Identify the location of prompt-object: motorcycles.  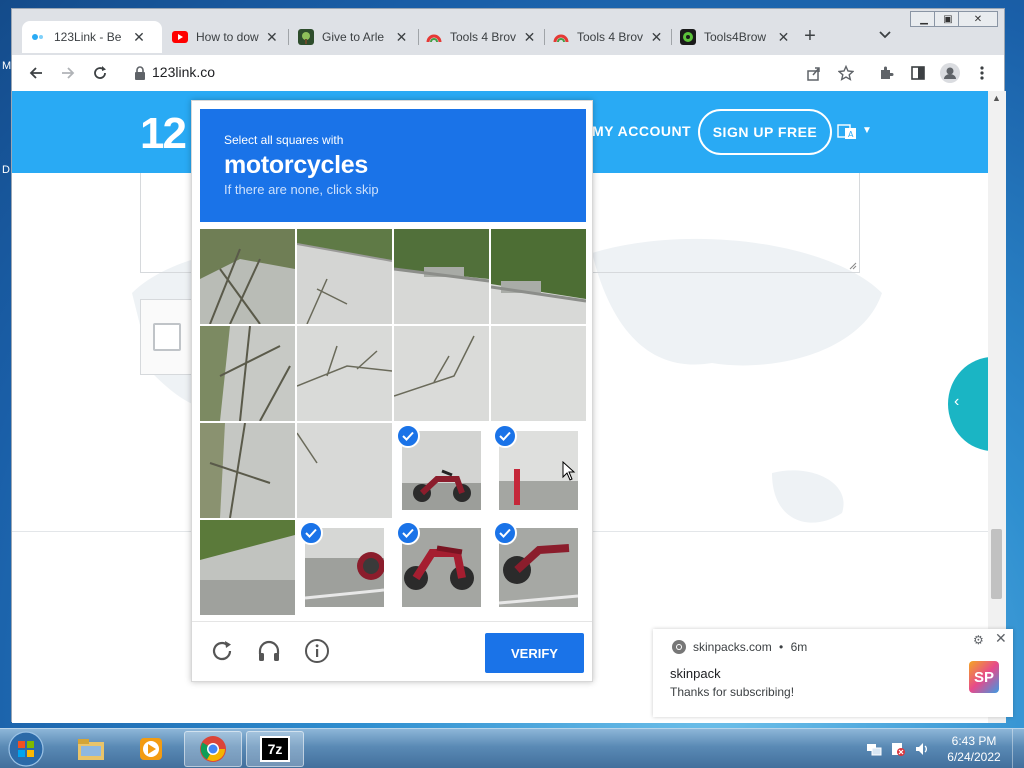
(296, 165).